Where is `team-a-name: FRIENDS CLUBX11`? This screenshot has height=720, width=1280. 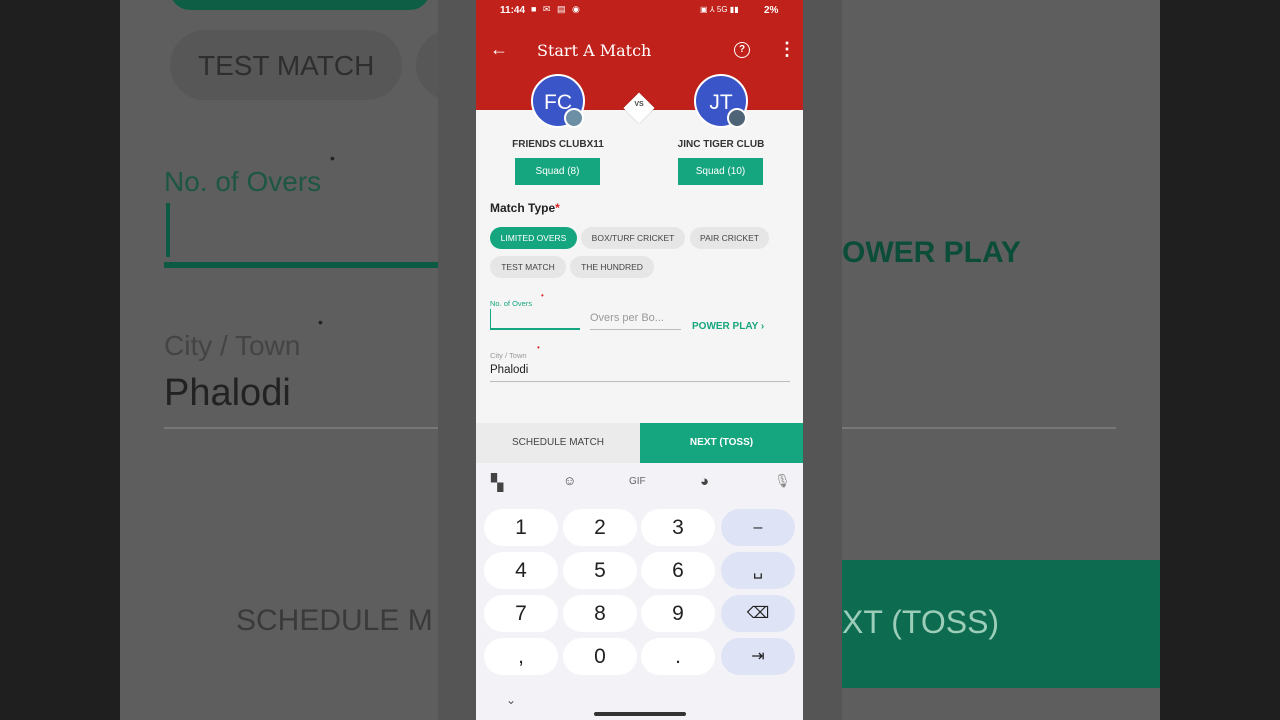
team-a-name: FRIENDS CLUBX11 is located at coordinates (558, 144).